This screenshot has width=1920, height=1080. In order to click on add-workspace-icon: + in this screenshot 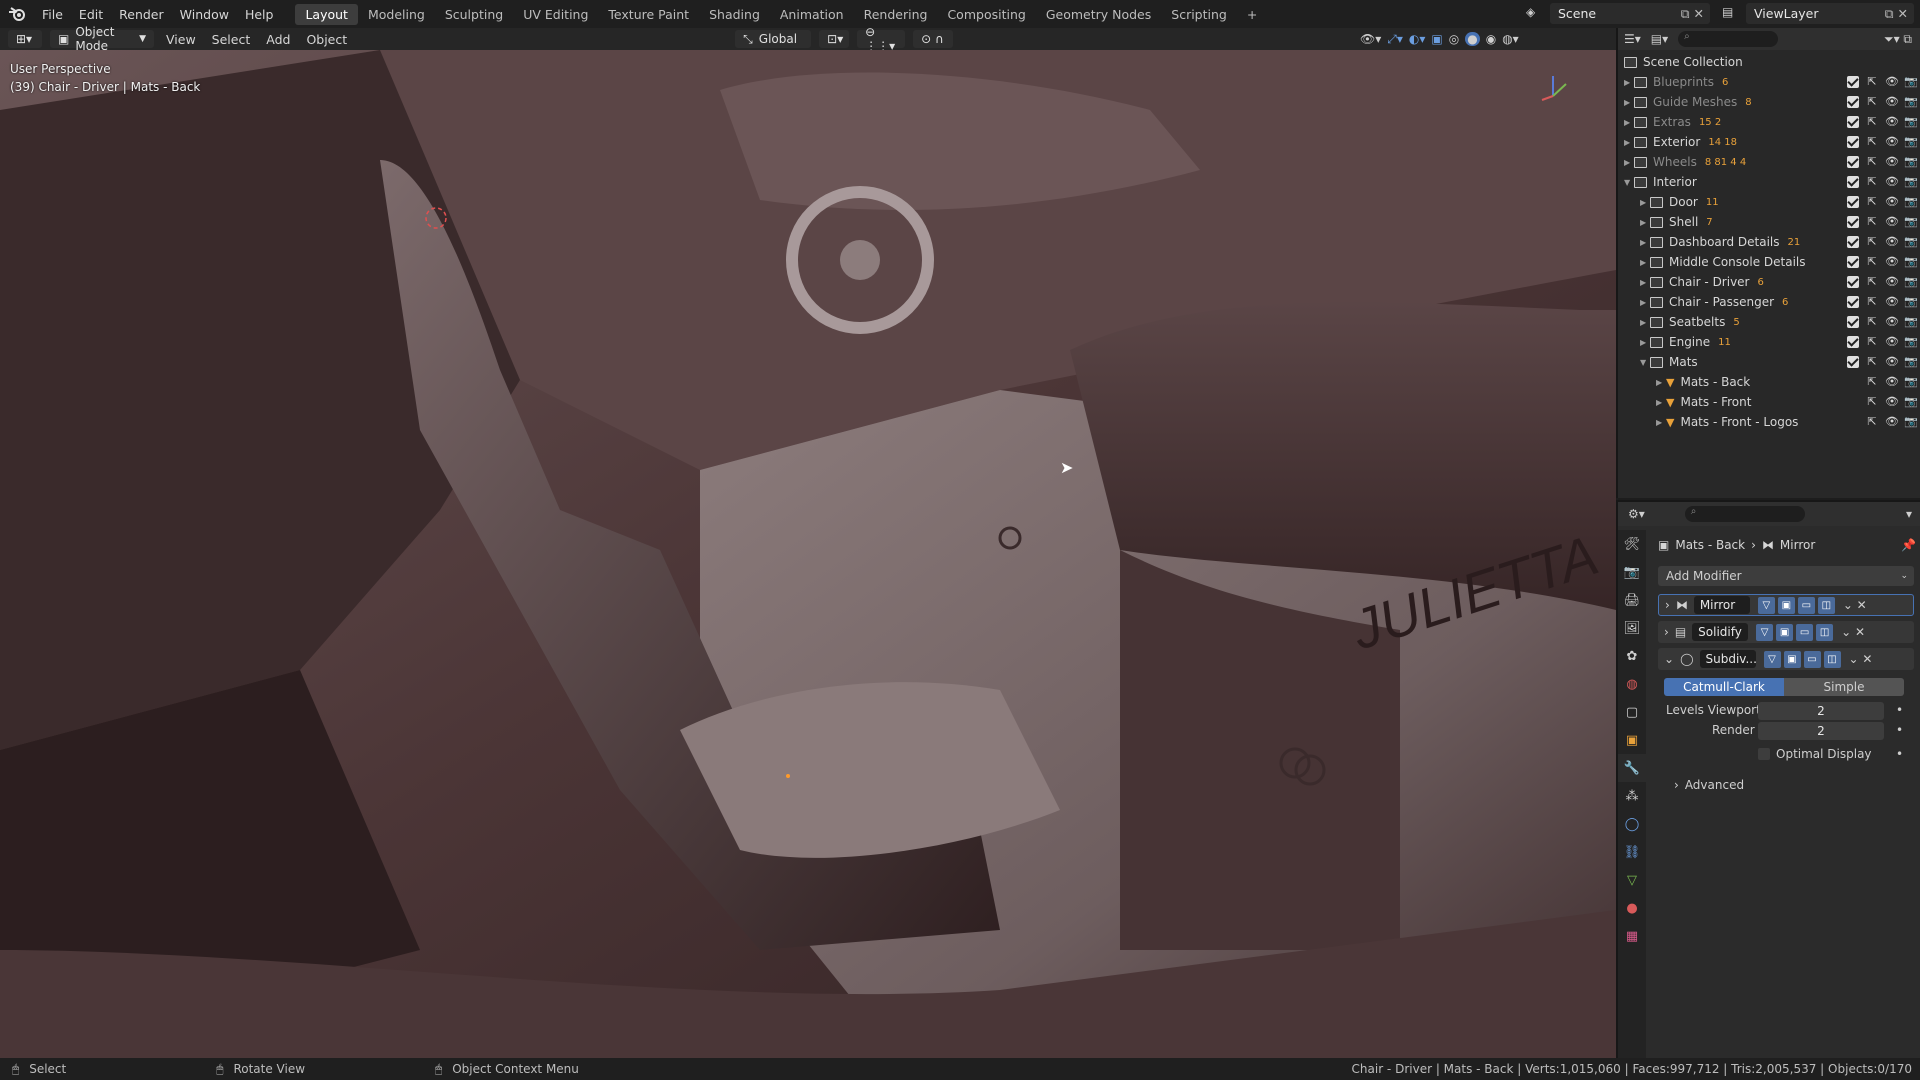, I will do `click(1252, 14)`.